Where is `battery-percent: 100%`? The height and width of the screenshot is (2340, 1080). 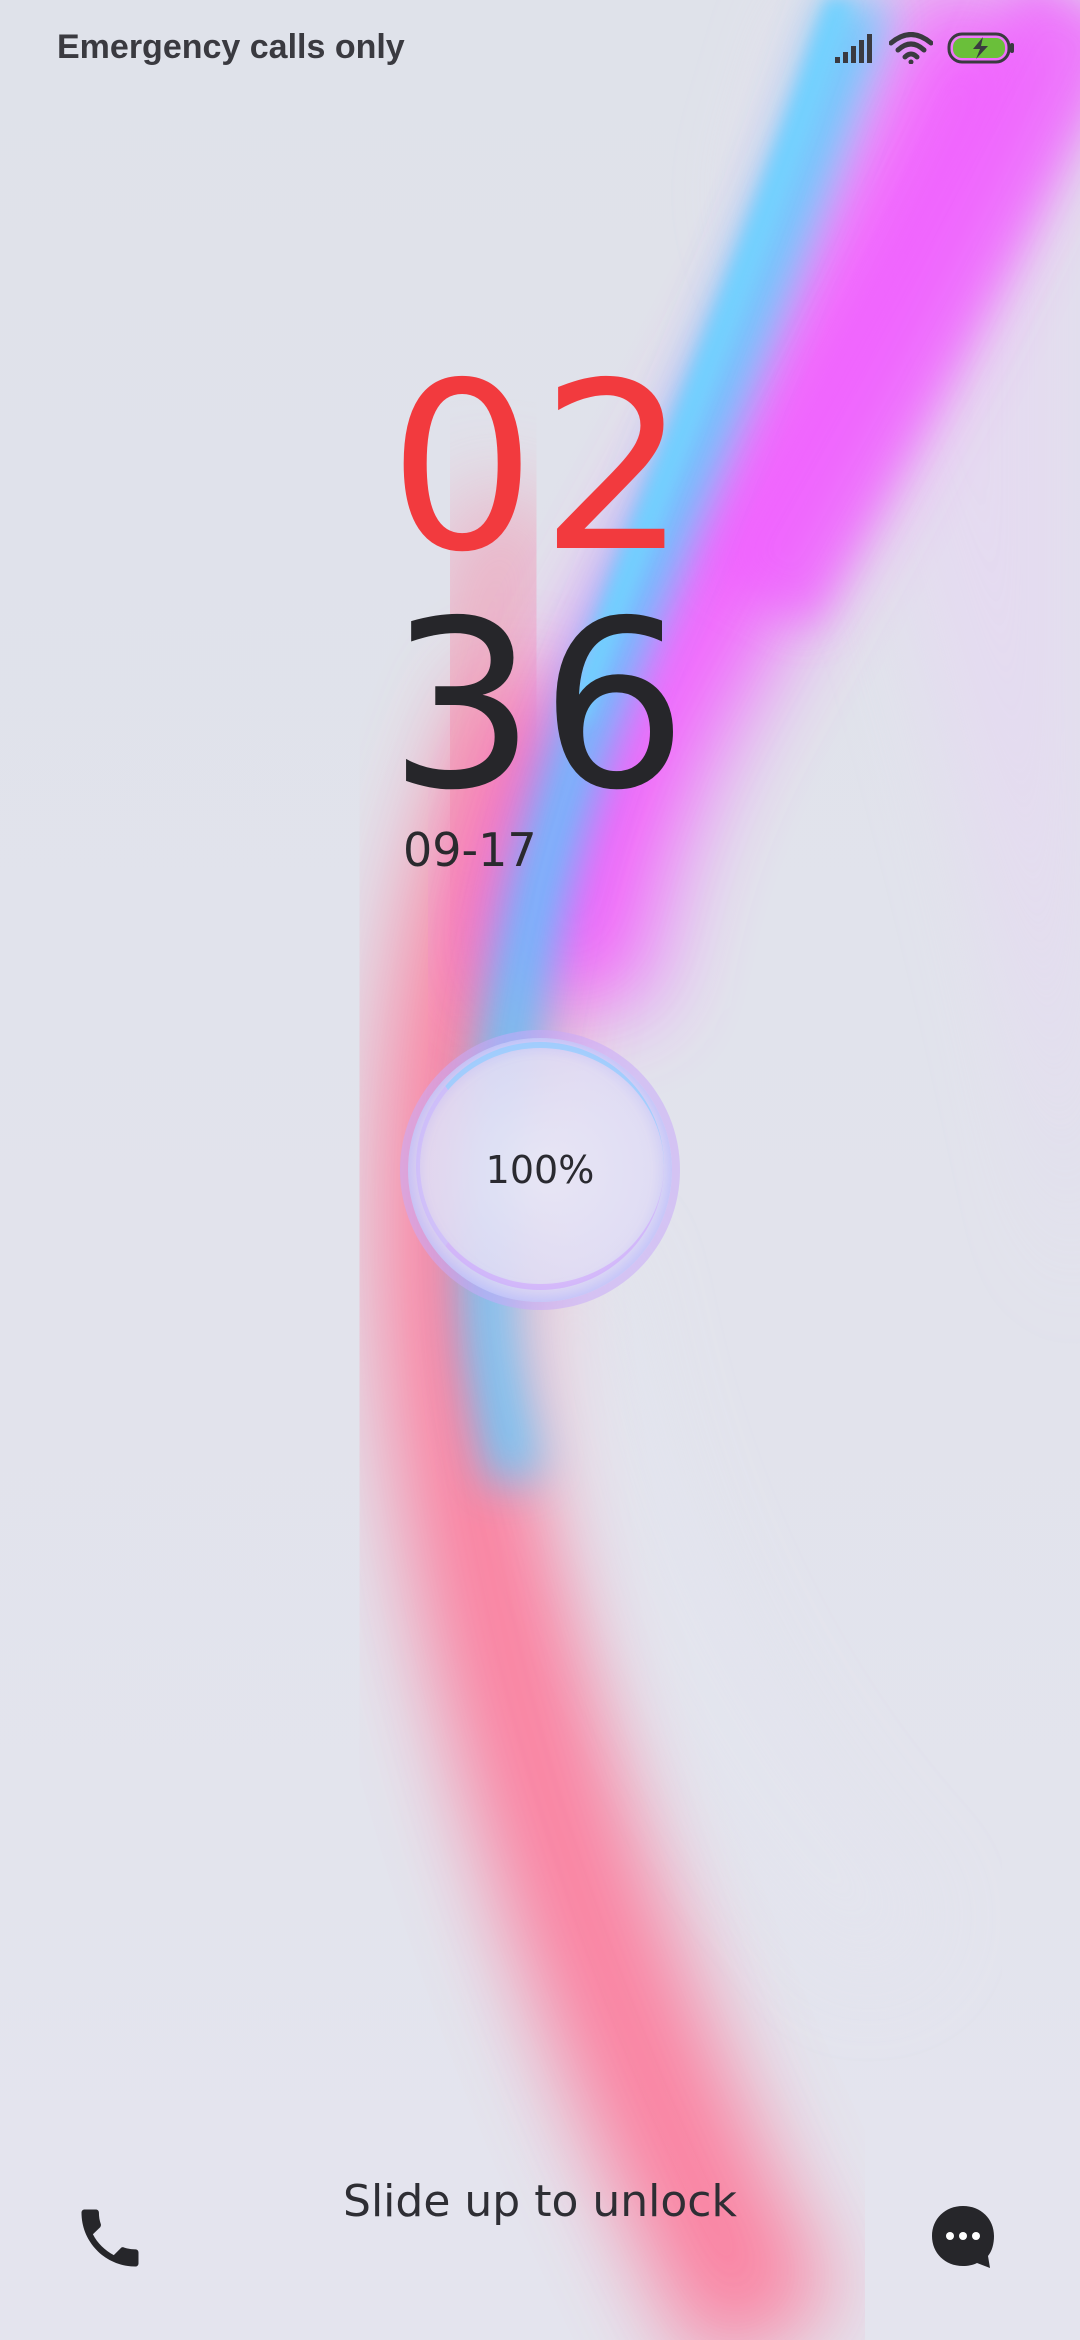 battery-percent: 100% is located at coordinates (540, 1170).